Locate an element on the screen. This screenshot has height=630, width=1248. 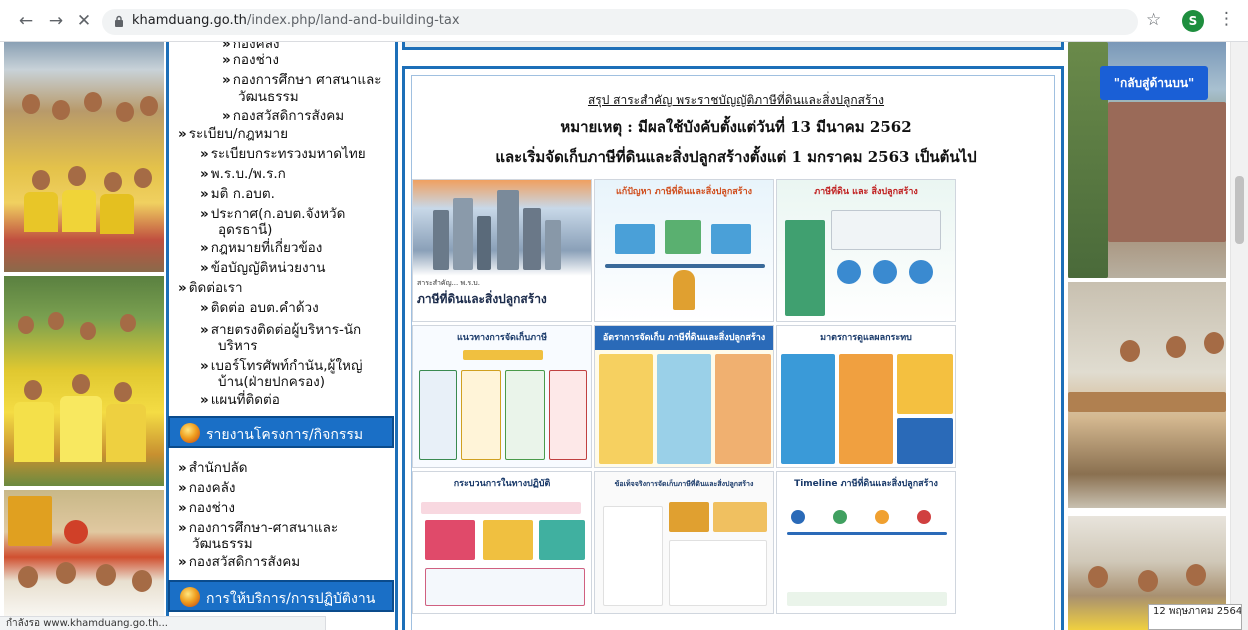
menu-item-contact-office: » ติดต่อ อบต.คำด้วง is located at coordinates (259, 308).